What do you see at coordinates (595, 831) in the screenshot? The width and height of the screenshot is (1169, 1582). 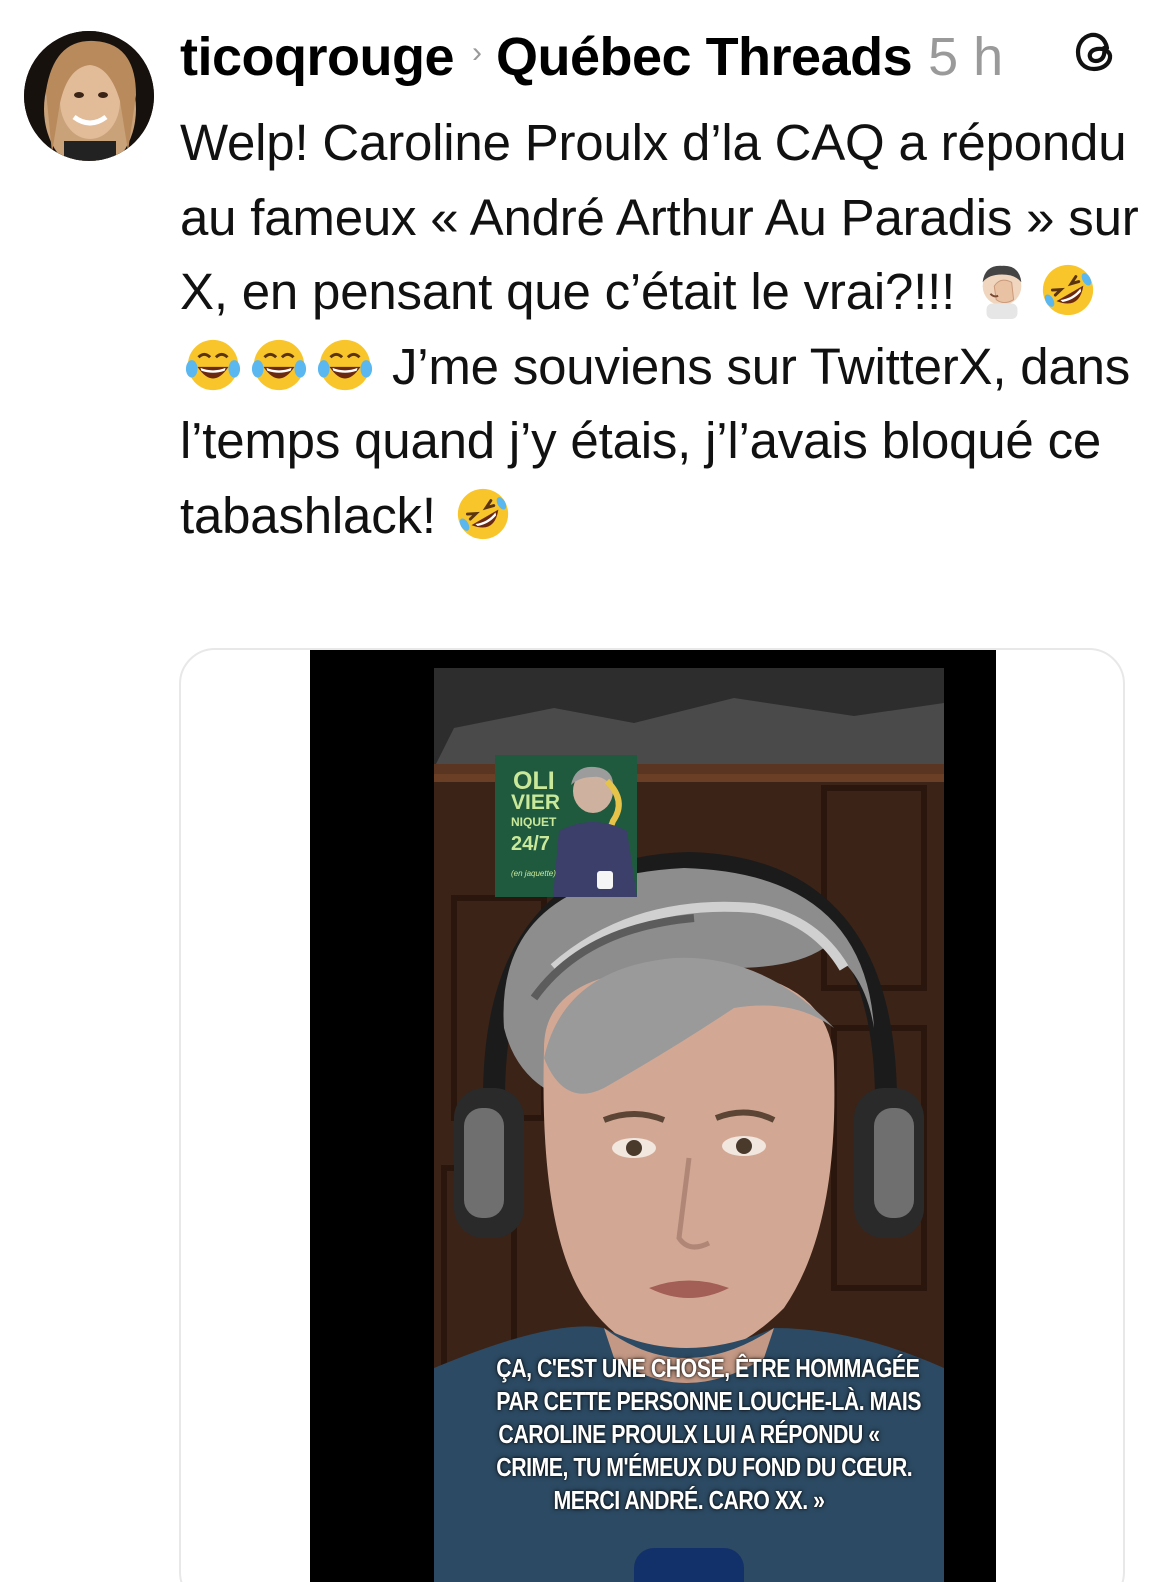 I see `book-cover-portrait` at bounding box center [595, 831].